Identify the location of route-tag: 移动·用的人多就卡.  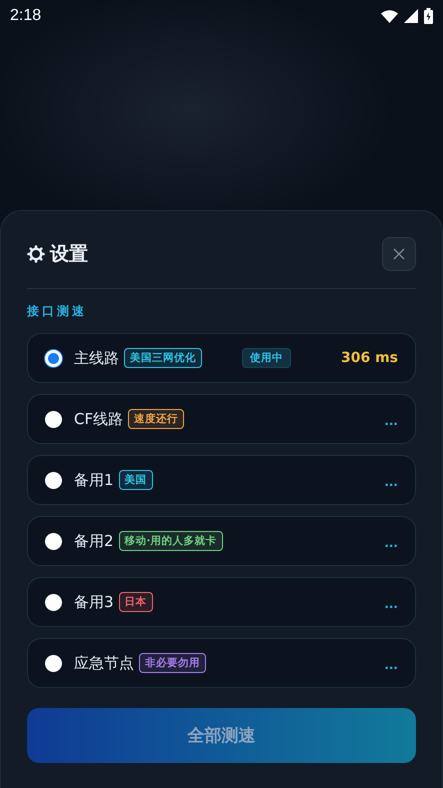
(170, 541).